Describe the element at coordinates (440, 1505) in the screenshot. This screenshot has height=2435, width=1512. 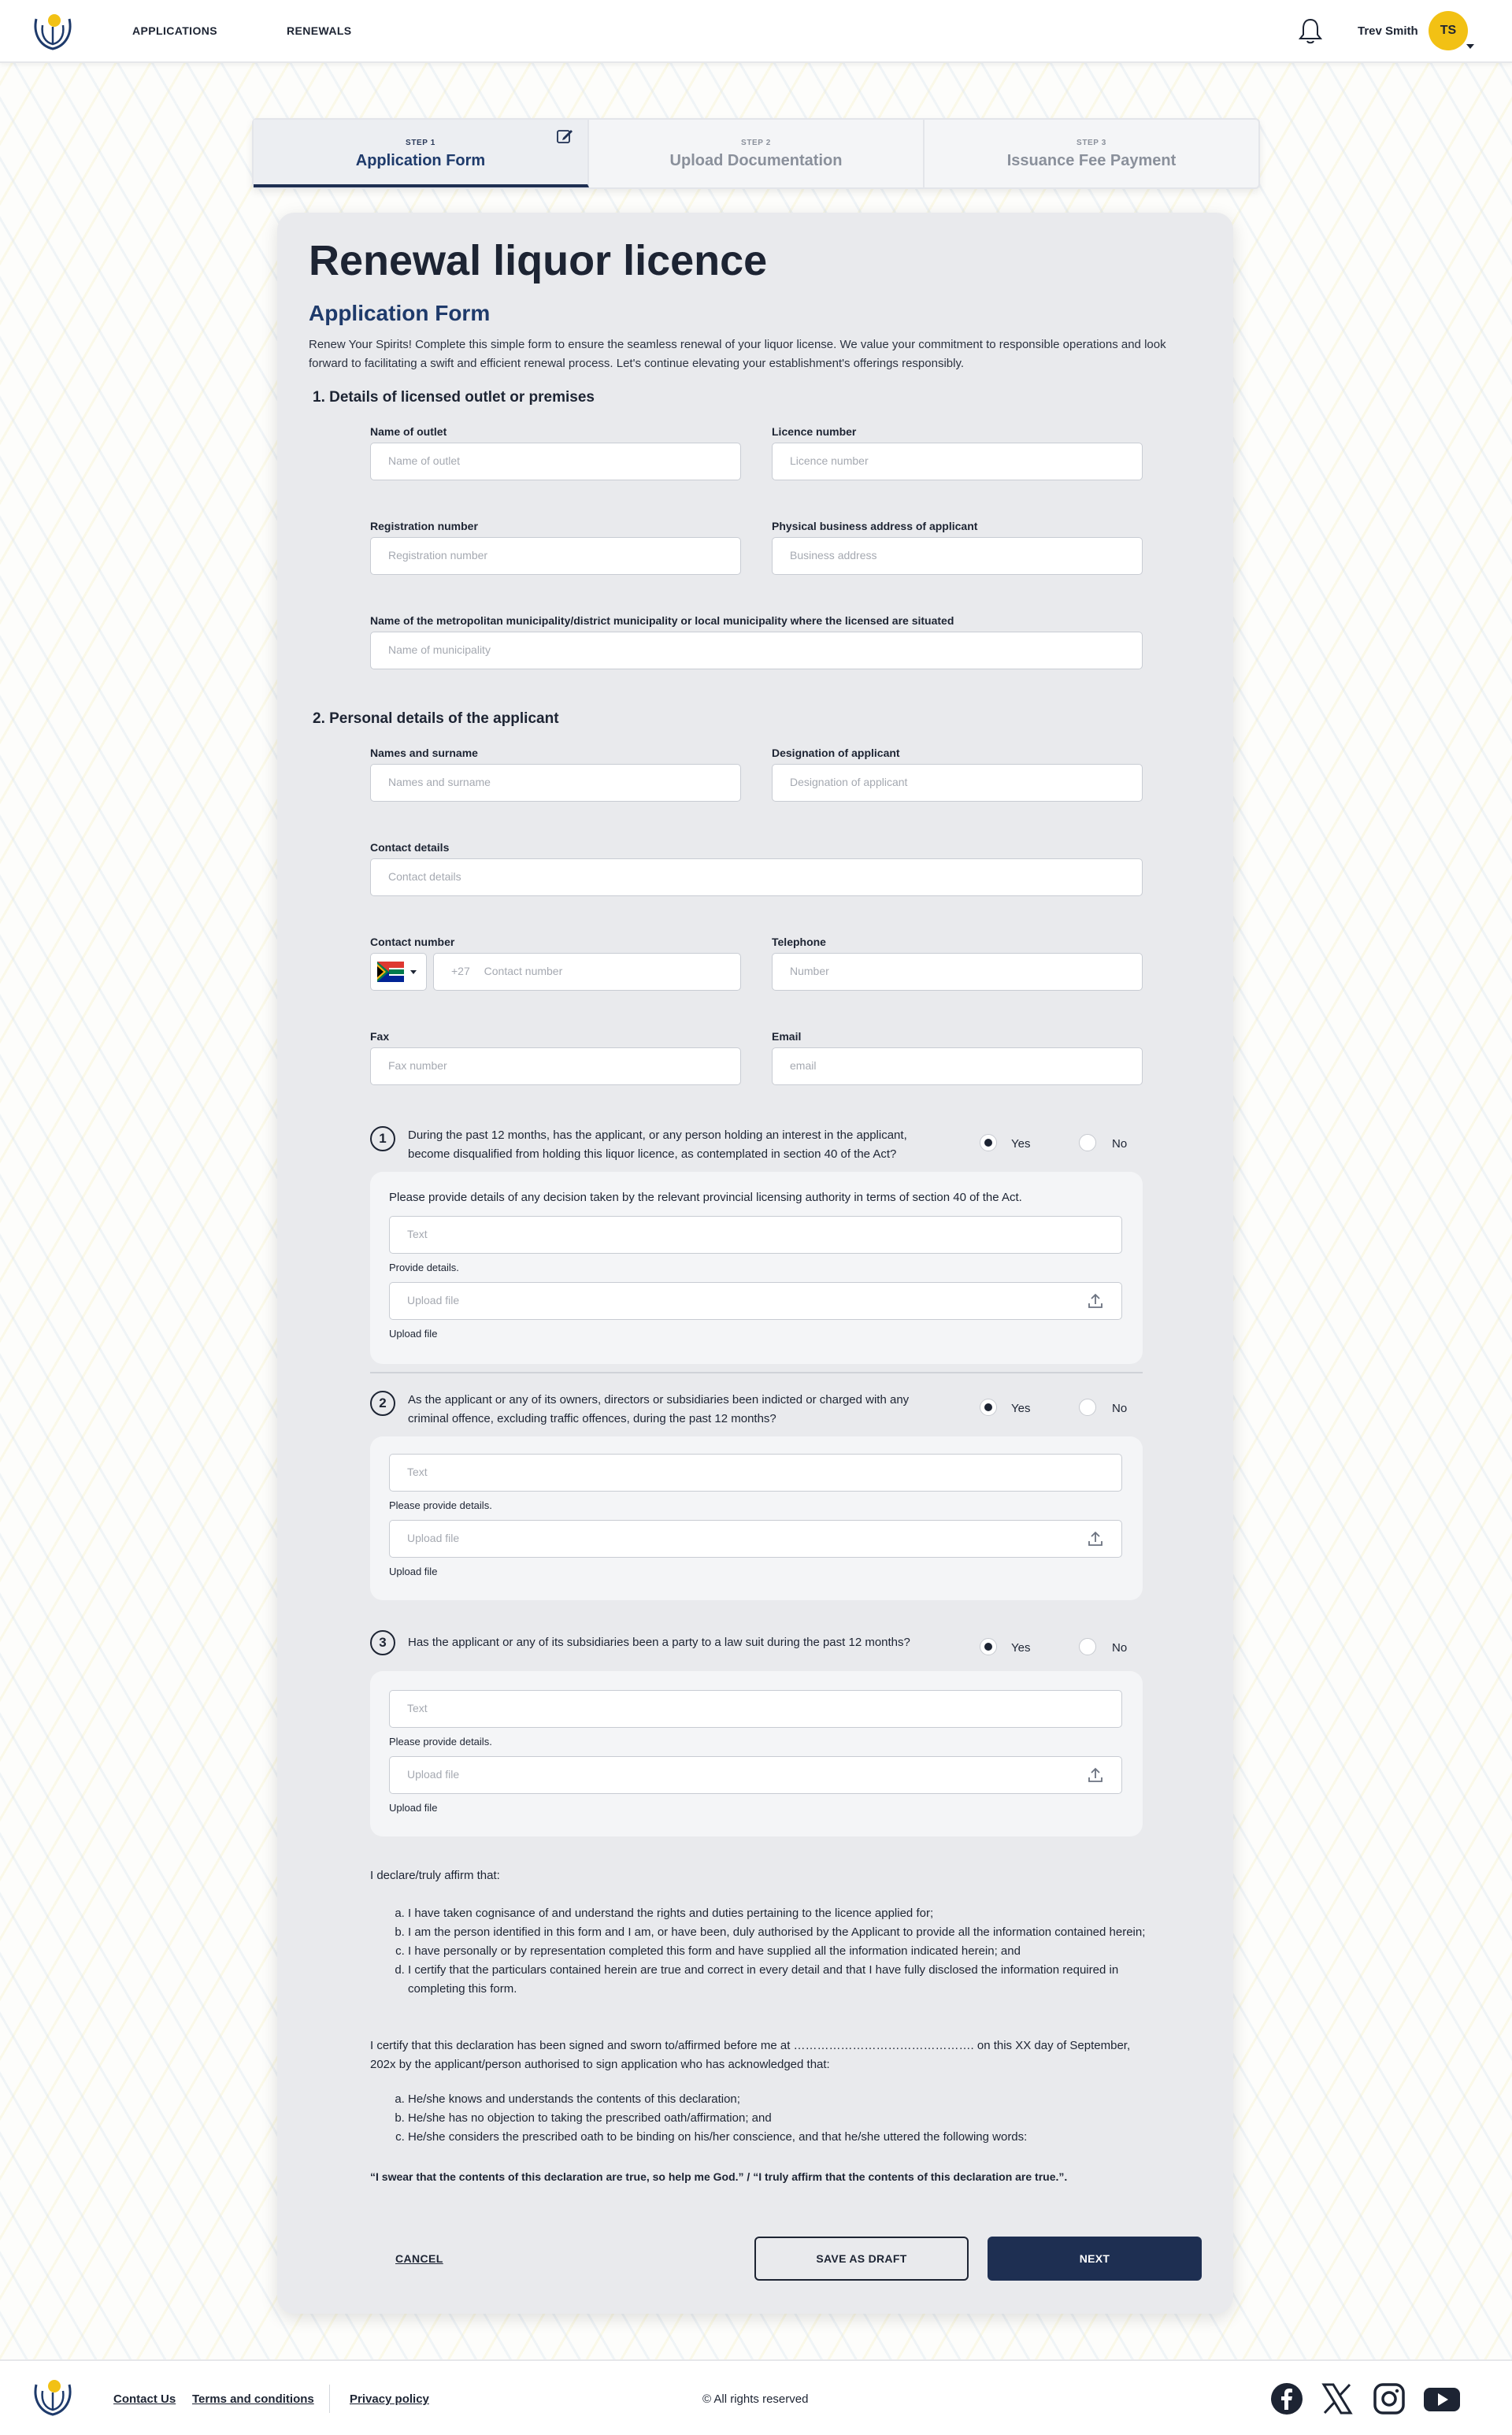
I see `question-2-text-help: Please provide details.` at that location.